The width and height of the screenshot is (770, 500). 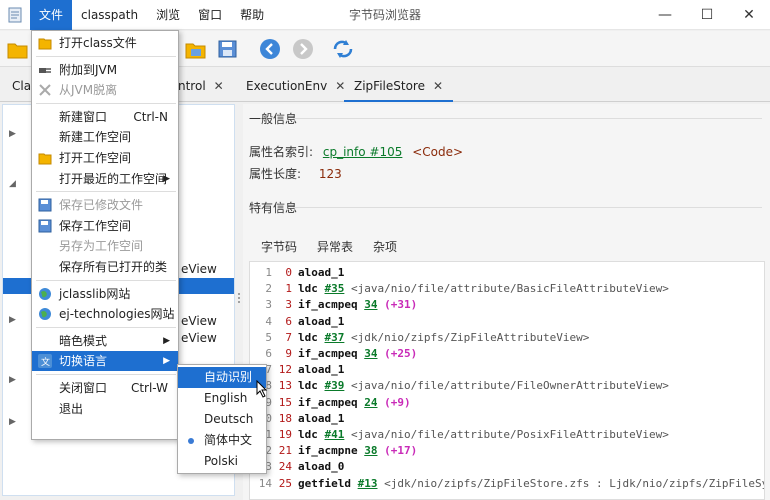 I want to click on opcode: getfield, so click(x=324, y=483).